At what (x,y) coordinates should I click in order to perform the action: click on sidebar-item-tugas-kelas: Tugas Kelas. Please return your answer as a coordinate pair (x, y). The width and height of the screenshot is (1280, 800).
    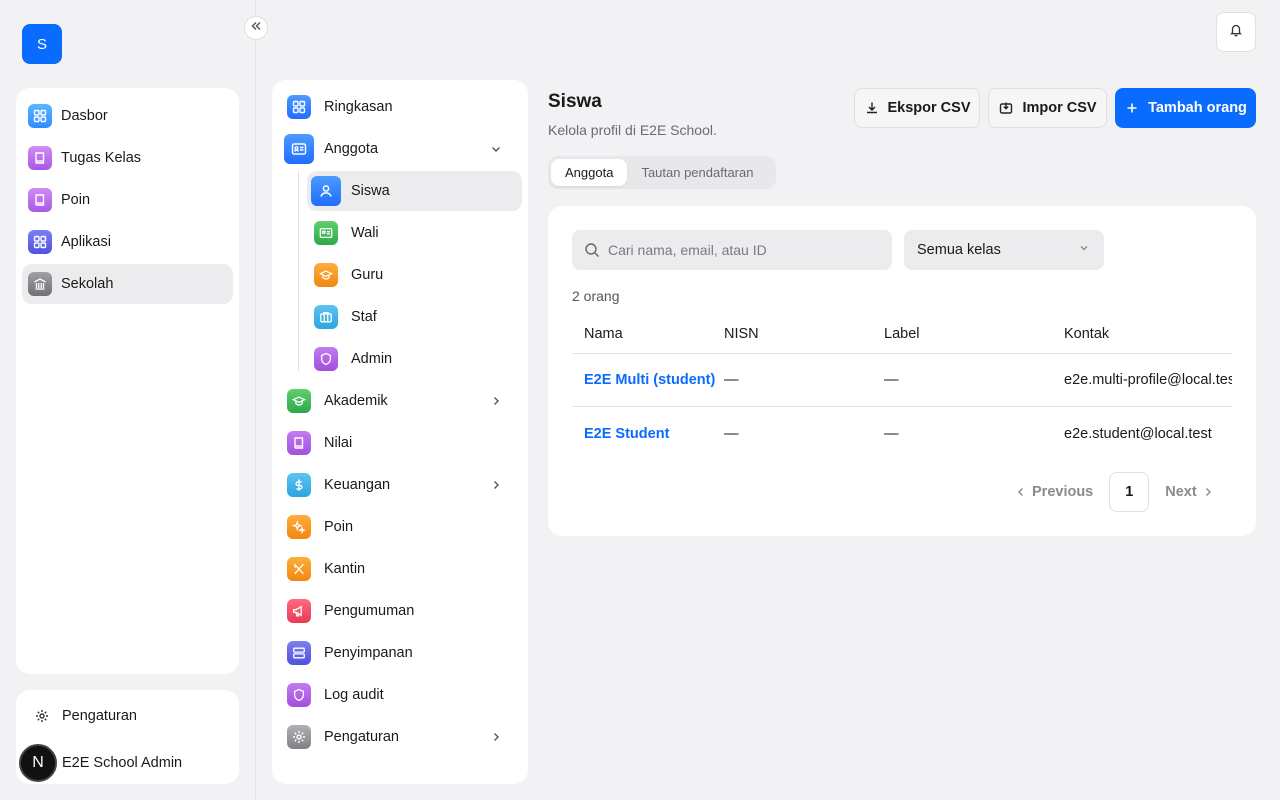
    Looking at the image, I should click on (127, 158).